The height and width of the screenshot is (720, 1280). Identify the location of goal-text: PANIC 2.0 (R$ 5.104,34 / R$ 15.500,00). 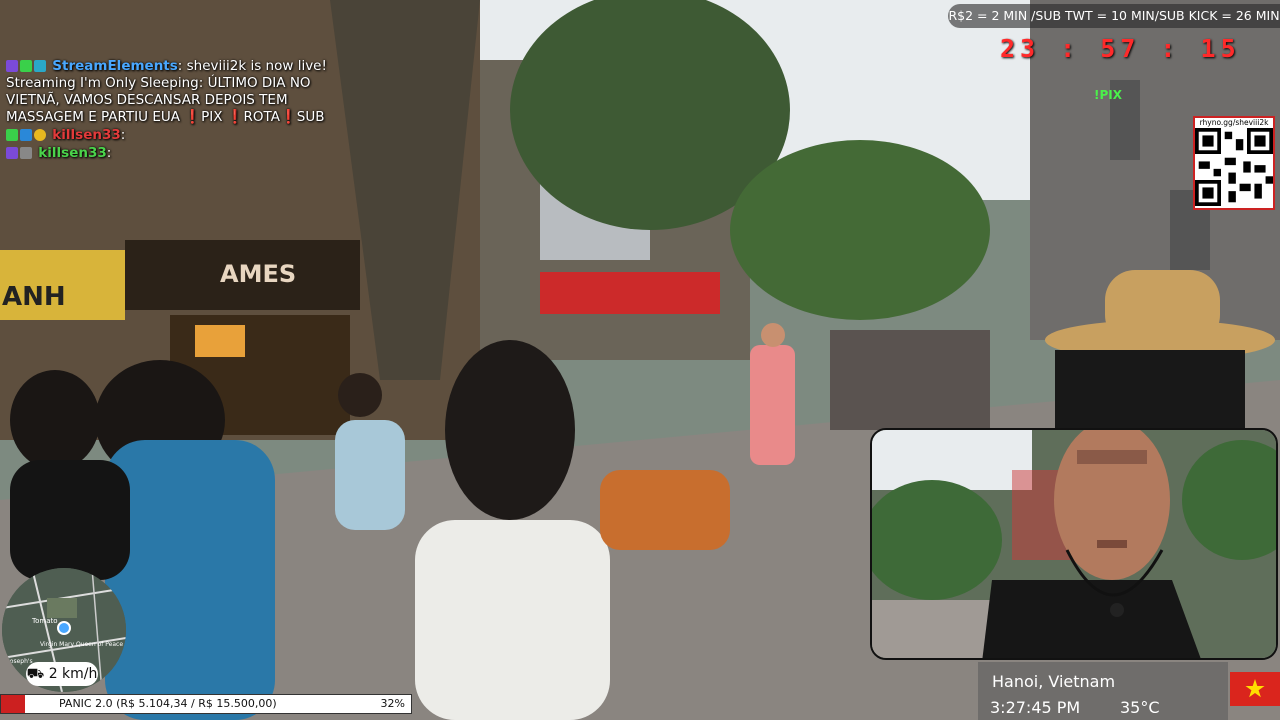
(168, 703).